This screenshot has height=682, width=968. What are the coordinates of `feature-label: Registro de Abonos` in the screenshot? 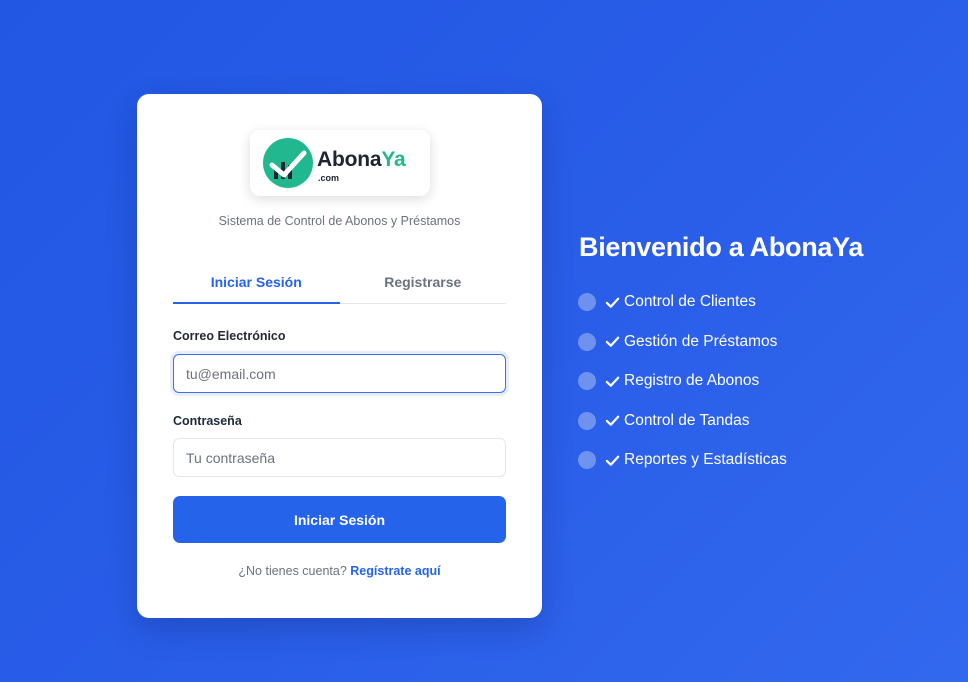 It's located at (692, 380).